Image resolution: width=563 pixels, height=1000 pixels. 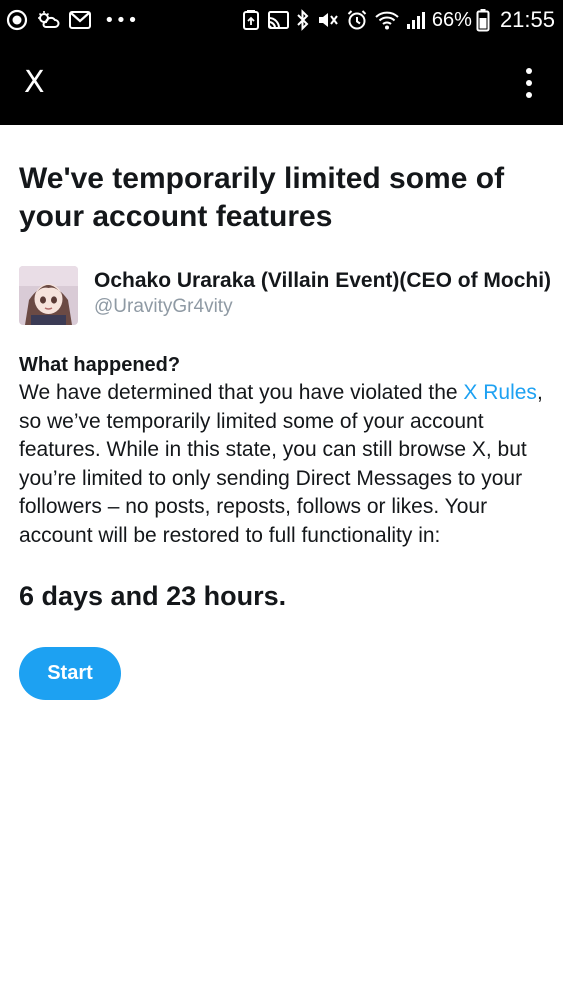 I want to click on overflow-menu-icon, so click(x=529, y=83).